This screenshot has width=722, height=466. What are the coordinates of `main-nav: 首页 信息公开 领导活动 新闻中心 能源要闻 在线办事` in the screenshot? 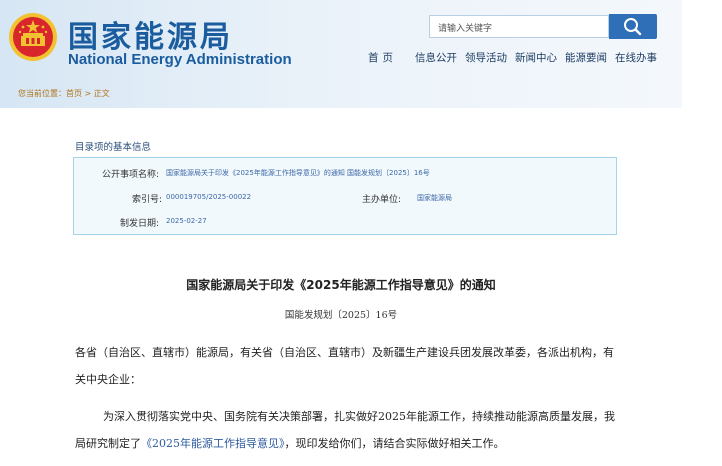 It's located at (516, 58).